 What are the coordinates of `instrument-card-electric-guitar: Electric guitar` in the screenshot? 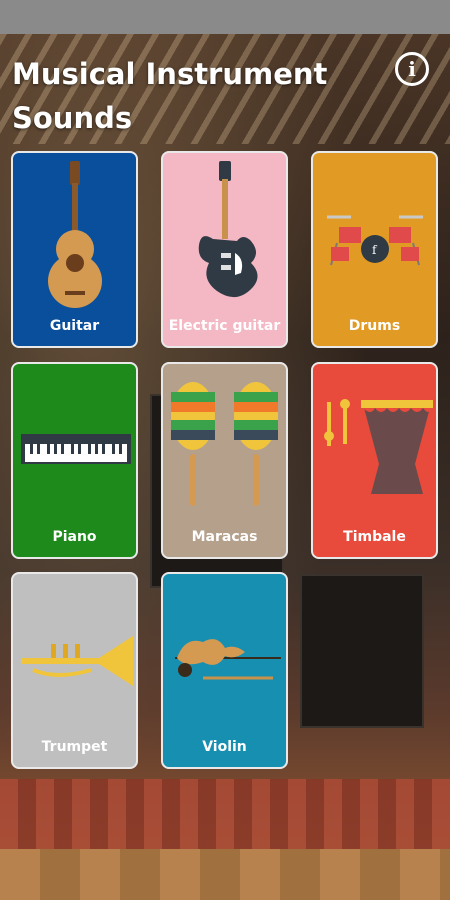 It's located at (224, 249).